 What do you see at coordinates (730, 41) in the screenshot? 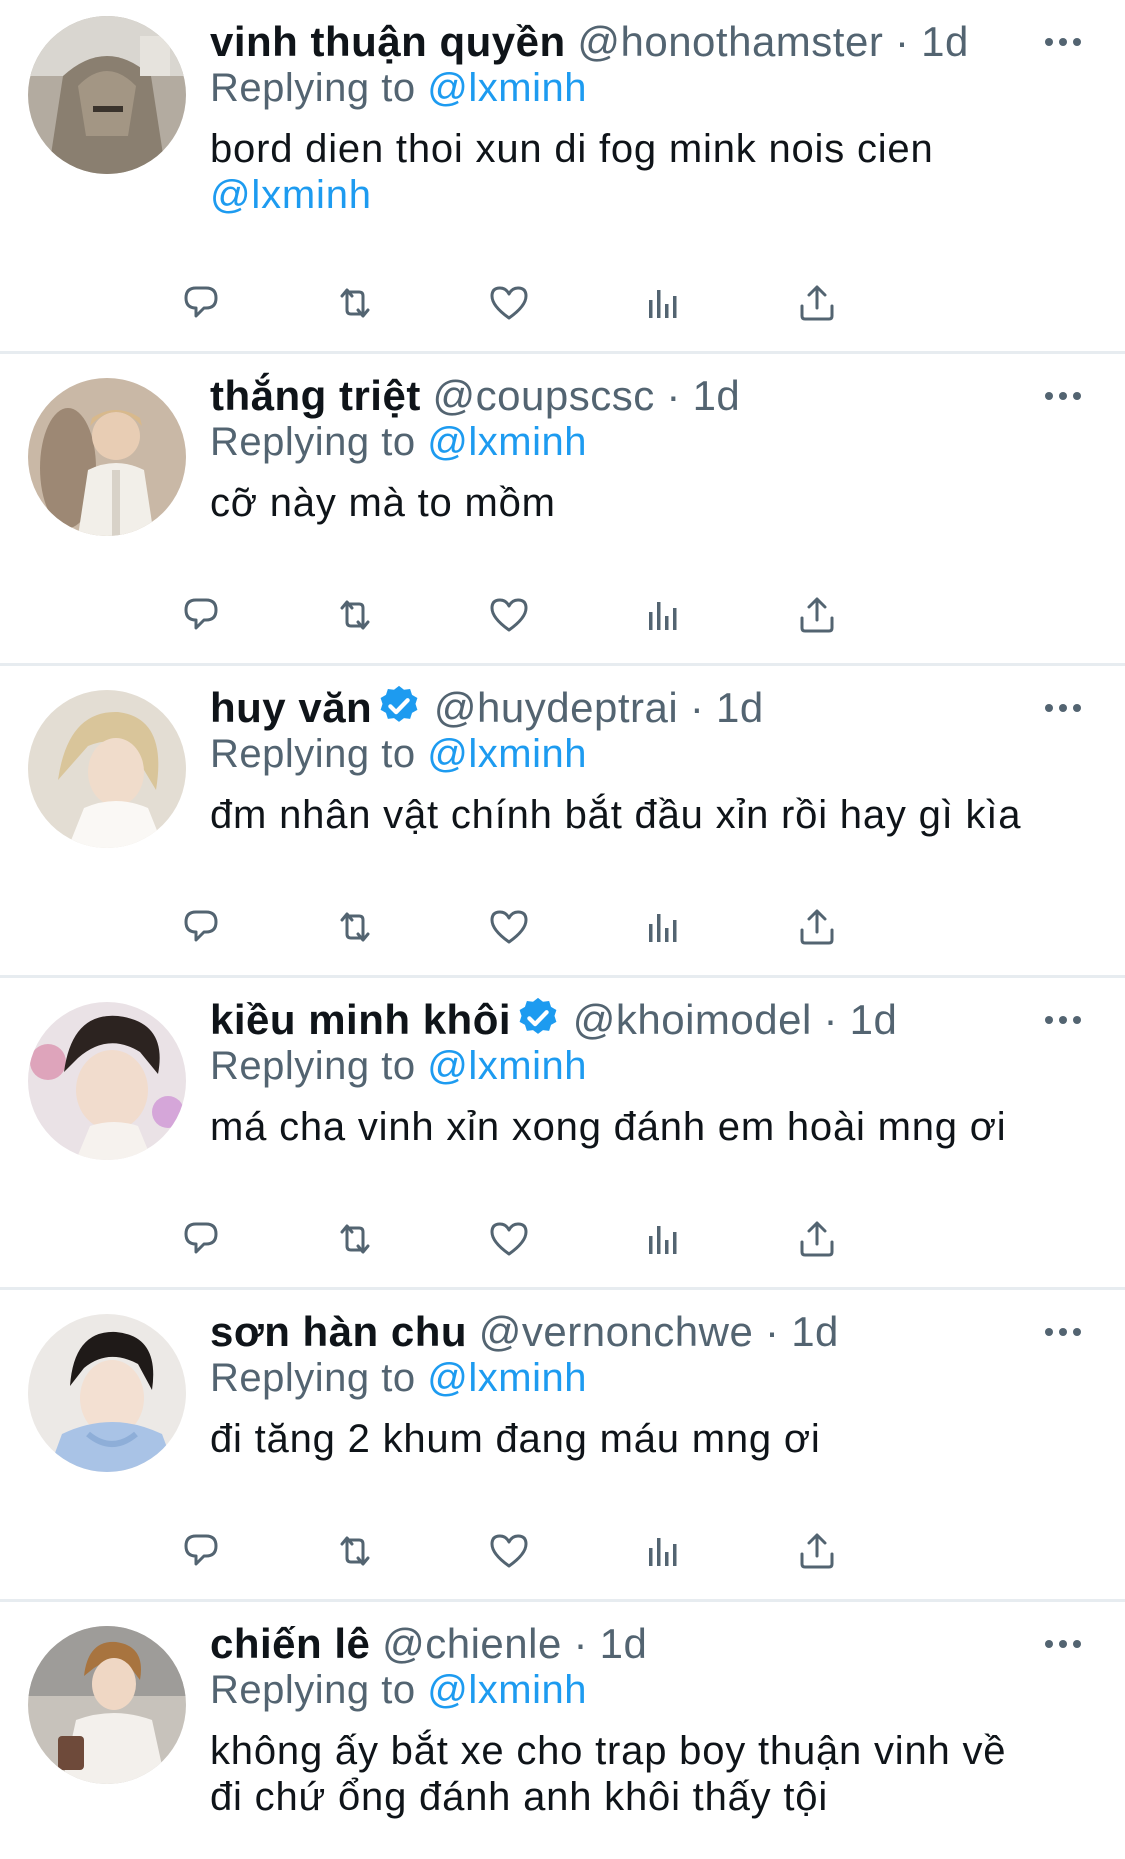
I see `user-handle: @honothamster` at bounding box center [730, 41].